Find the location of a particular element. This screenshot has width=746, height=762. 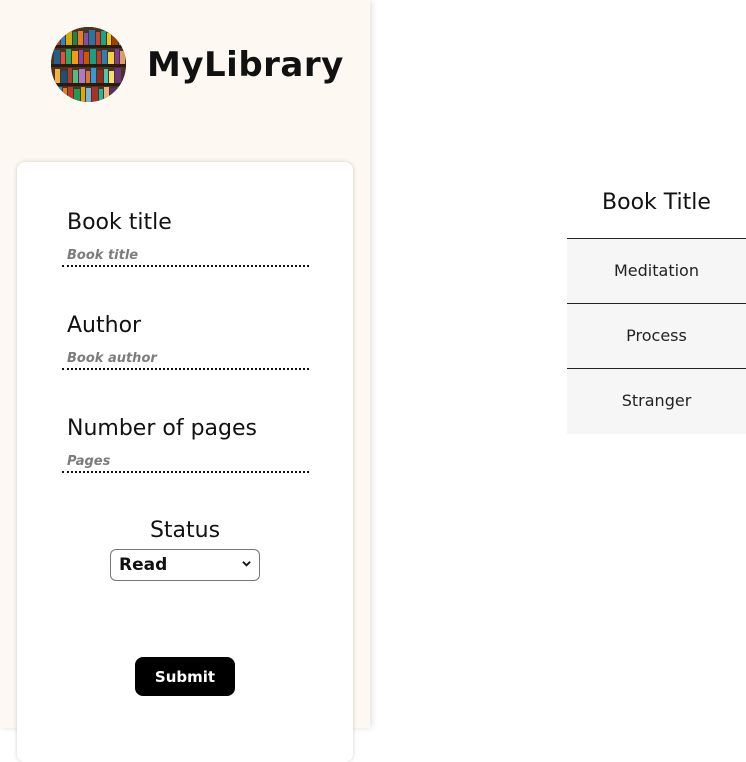

status-selected-value: Read is located at coordinates (143, 565).